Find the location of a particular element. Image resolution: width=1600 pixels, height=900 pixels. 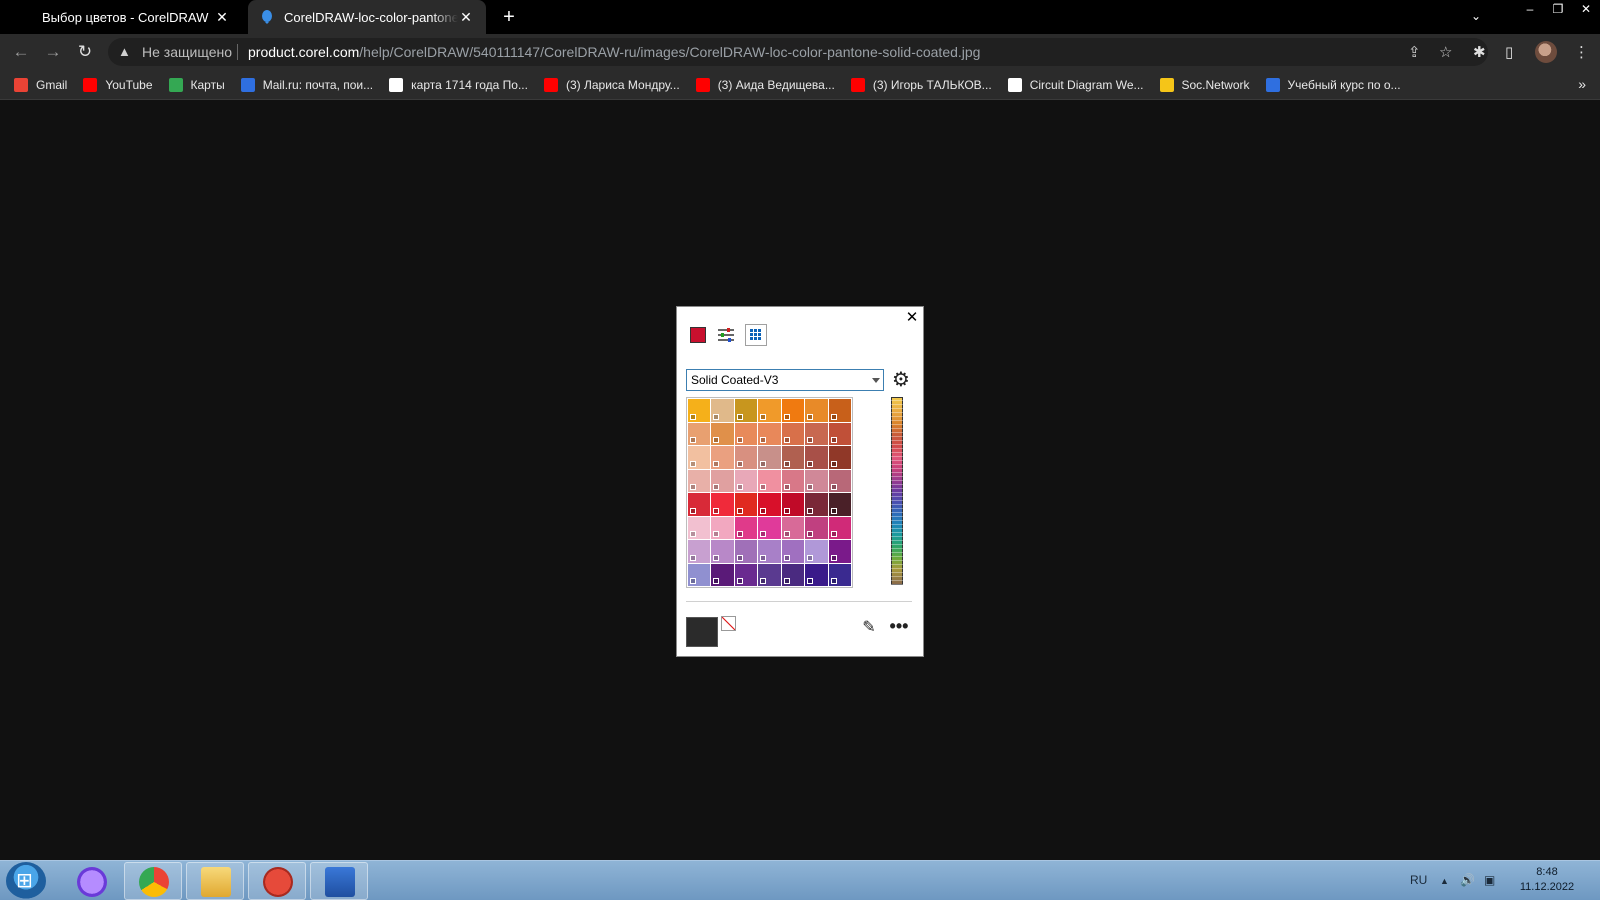

security-label: Не защищено is located at coordinates (187, 52).